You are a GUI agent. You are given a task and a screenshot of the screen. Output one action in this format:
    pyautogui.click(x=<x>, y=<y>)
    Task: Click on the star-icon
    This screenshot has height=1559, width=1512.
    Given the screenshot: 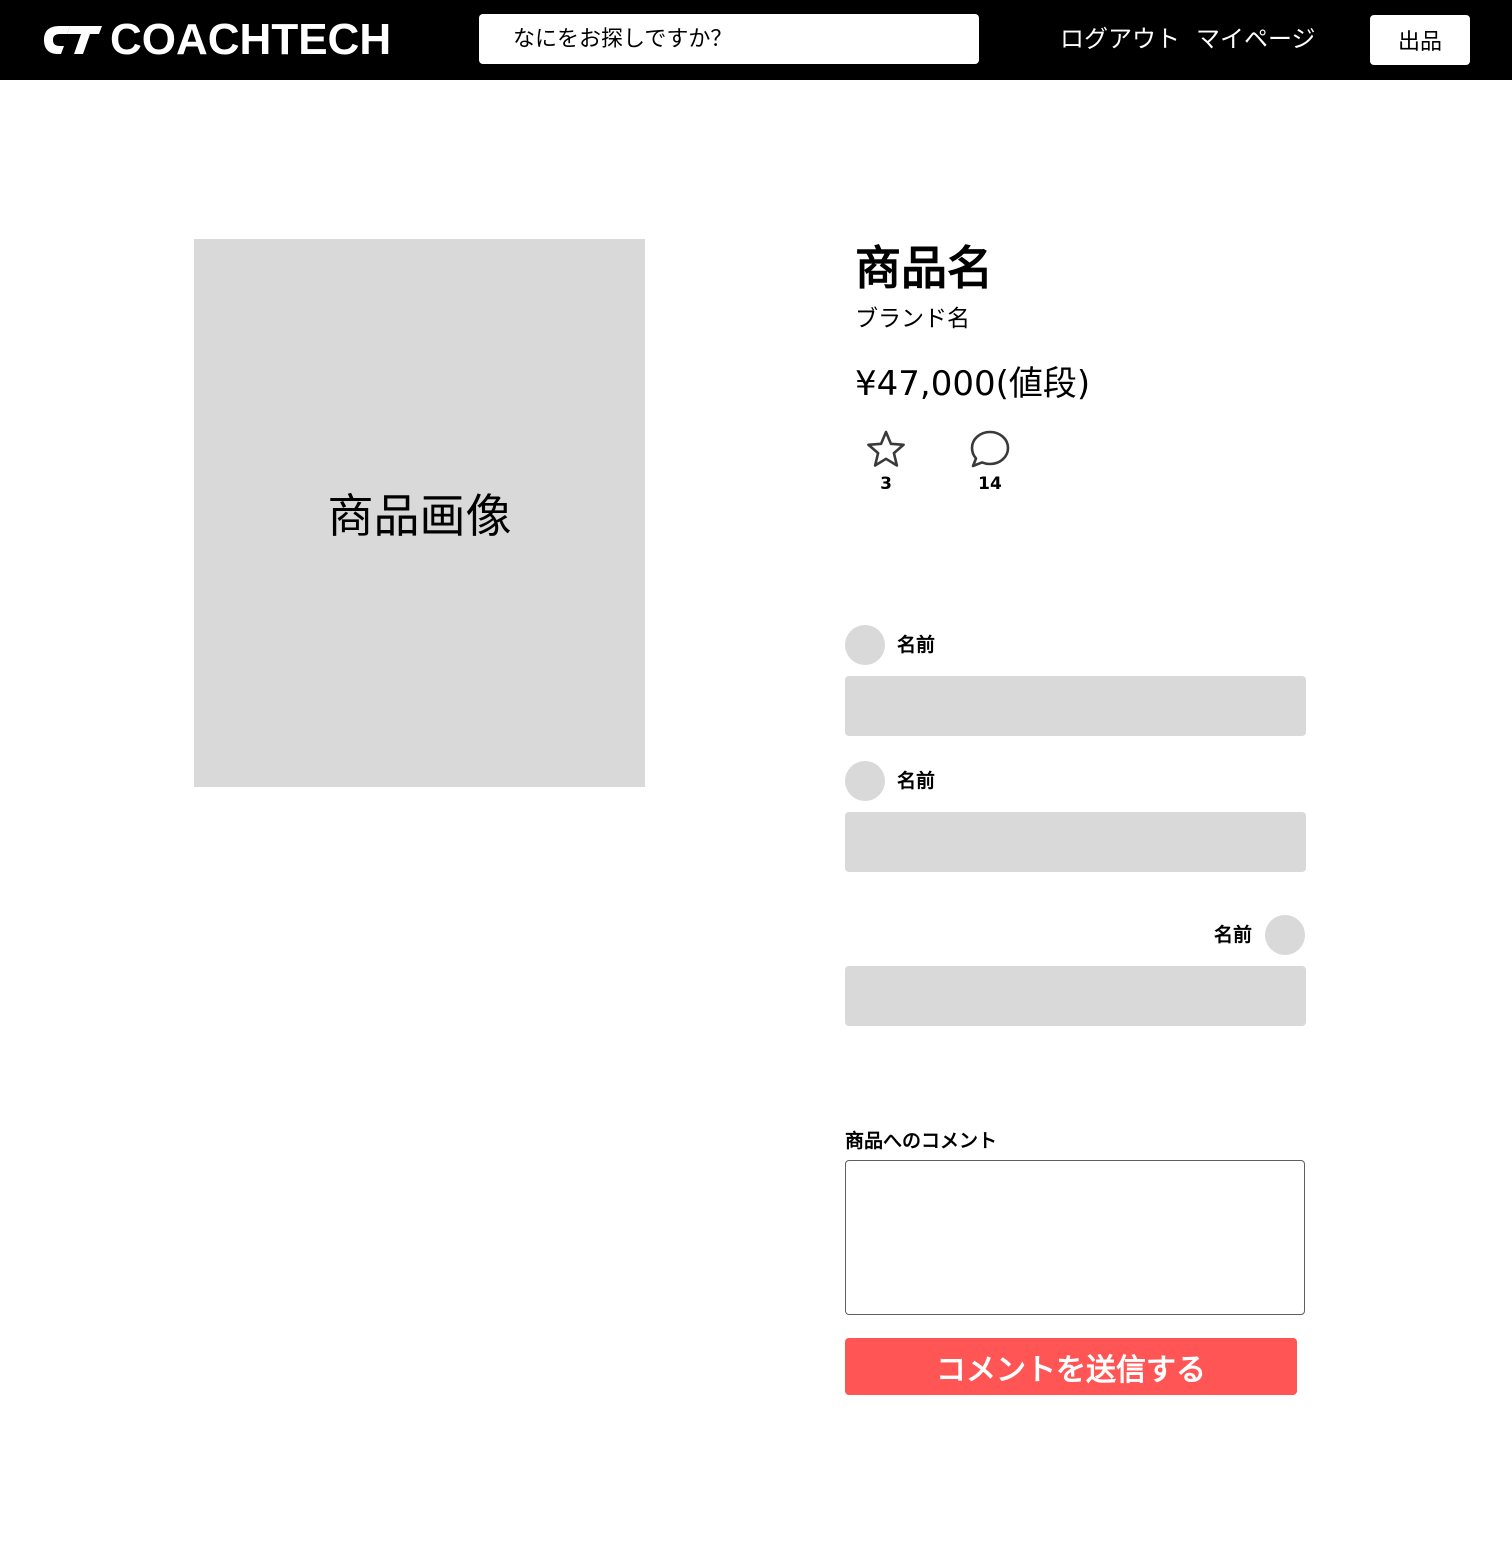 What is the action you would take?
    pyautogui.click(x=886, y=448)
    